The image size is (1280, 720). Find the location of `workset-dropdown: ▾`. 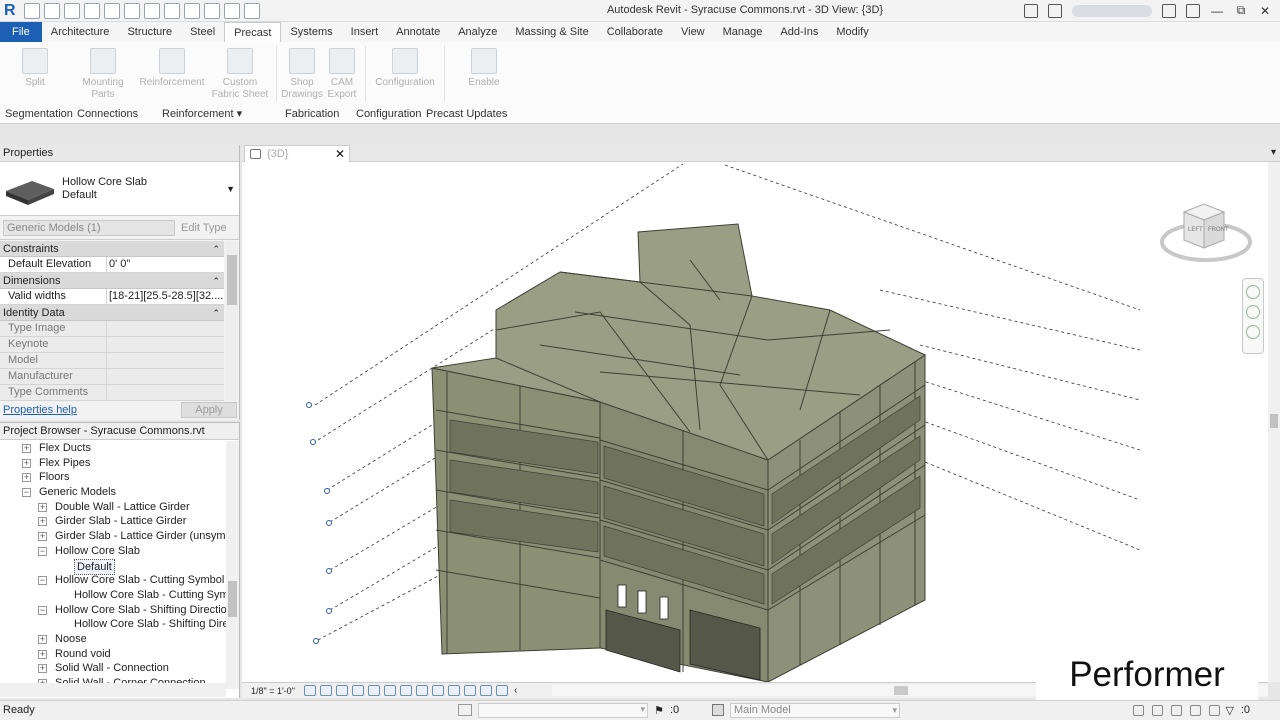

workset-dropdown: ▾ is located at coordinates (563, 710).